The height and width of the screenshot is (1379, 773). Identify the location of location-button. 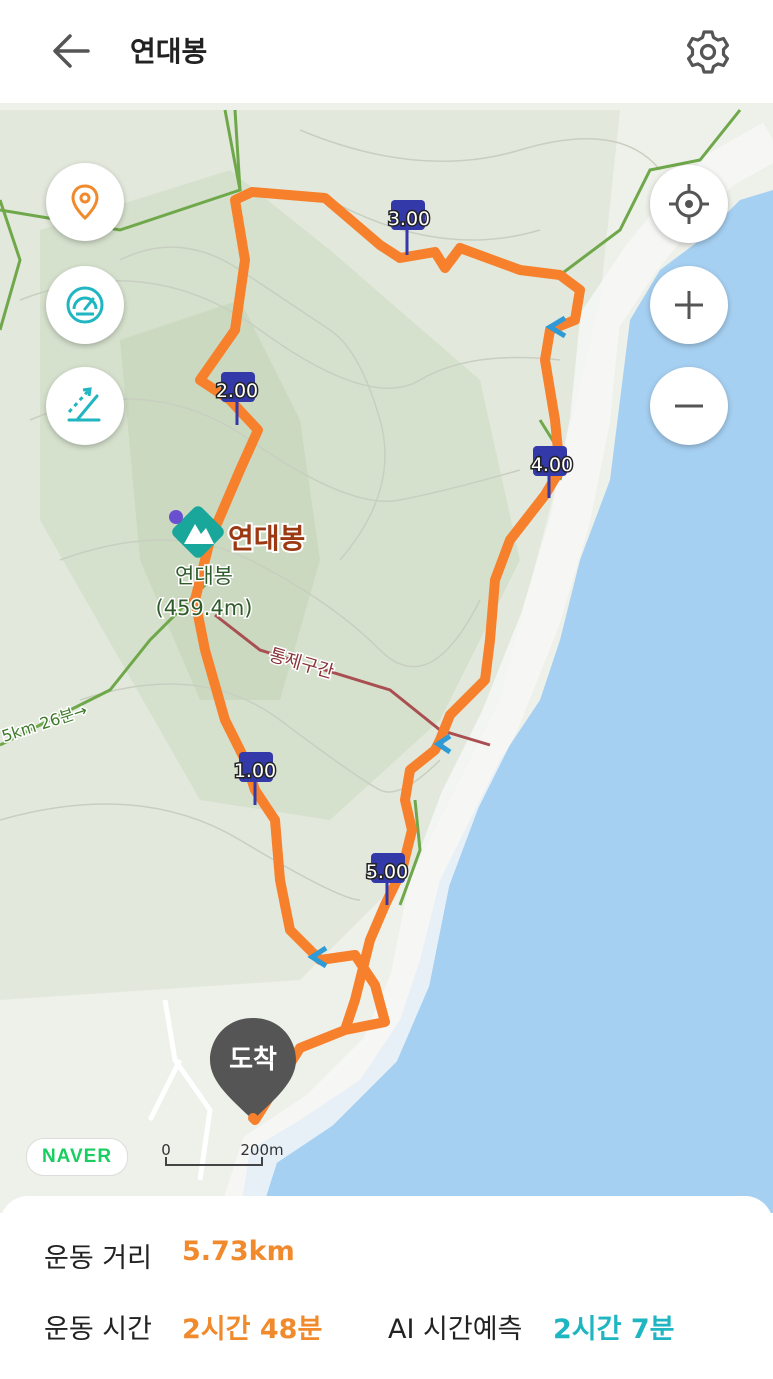
(85, 202).